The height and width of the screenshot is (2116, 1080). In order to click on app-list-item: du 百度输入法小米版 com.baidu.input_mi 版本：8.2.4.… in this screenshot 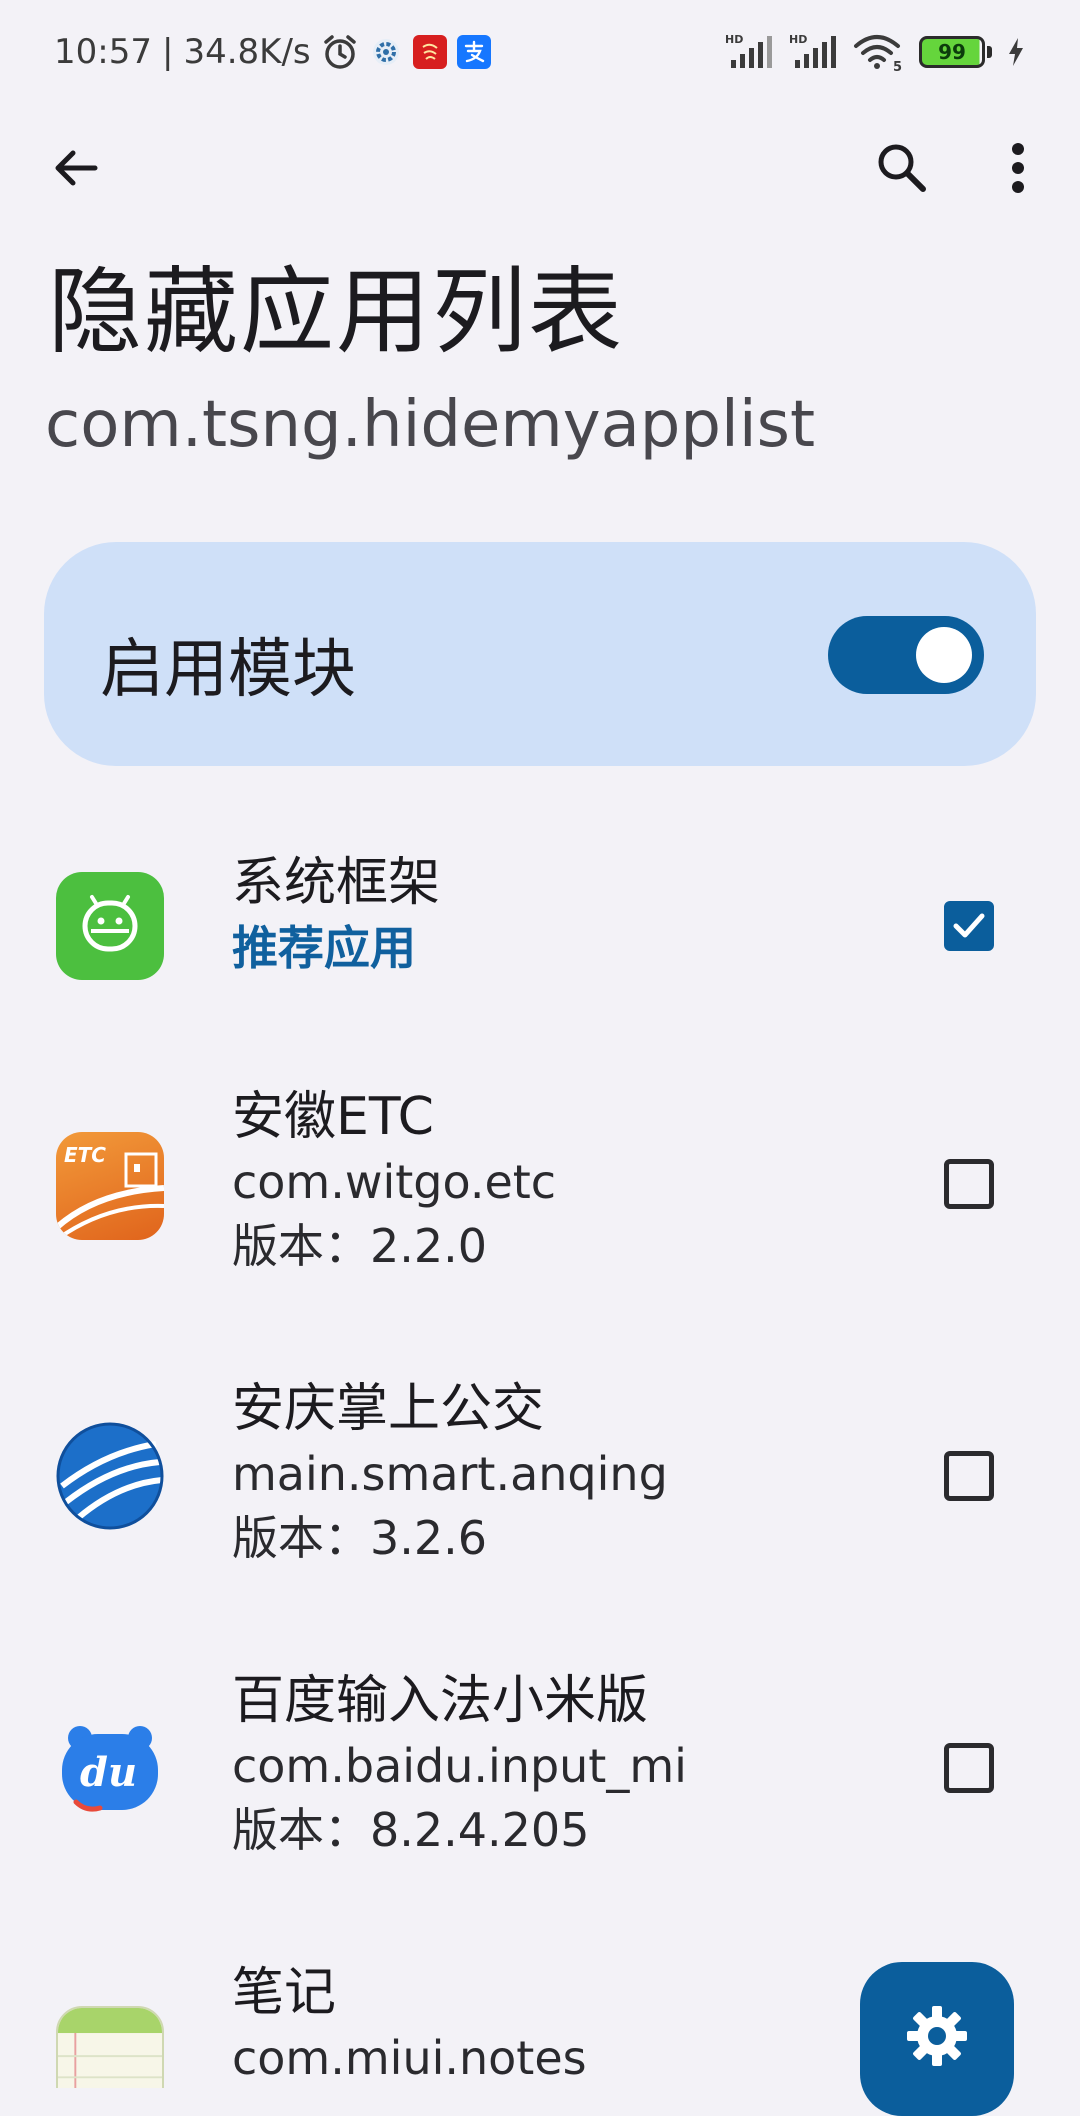, I will do `click(540, 1768)`.